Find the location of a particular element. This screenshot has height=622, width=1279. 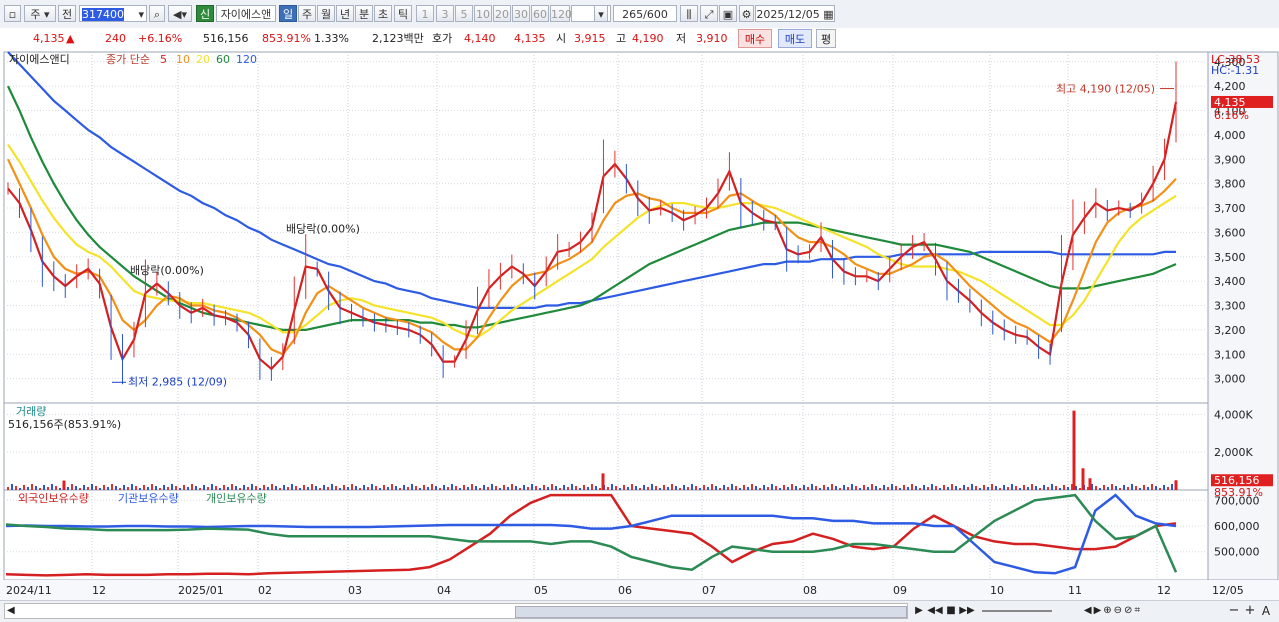

price-tick-label: 3,500 is located at coordinates (1230, 257).